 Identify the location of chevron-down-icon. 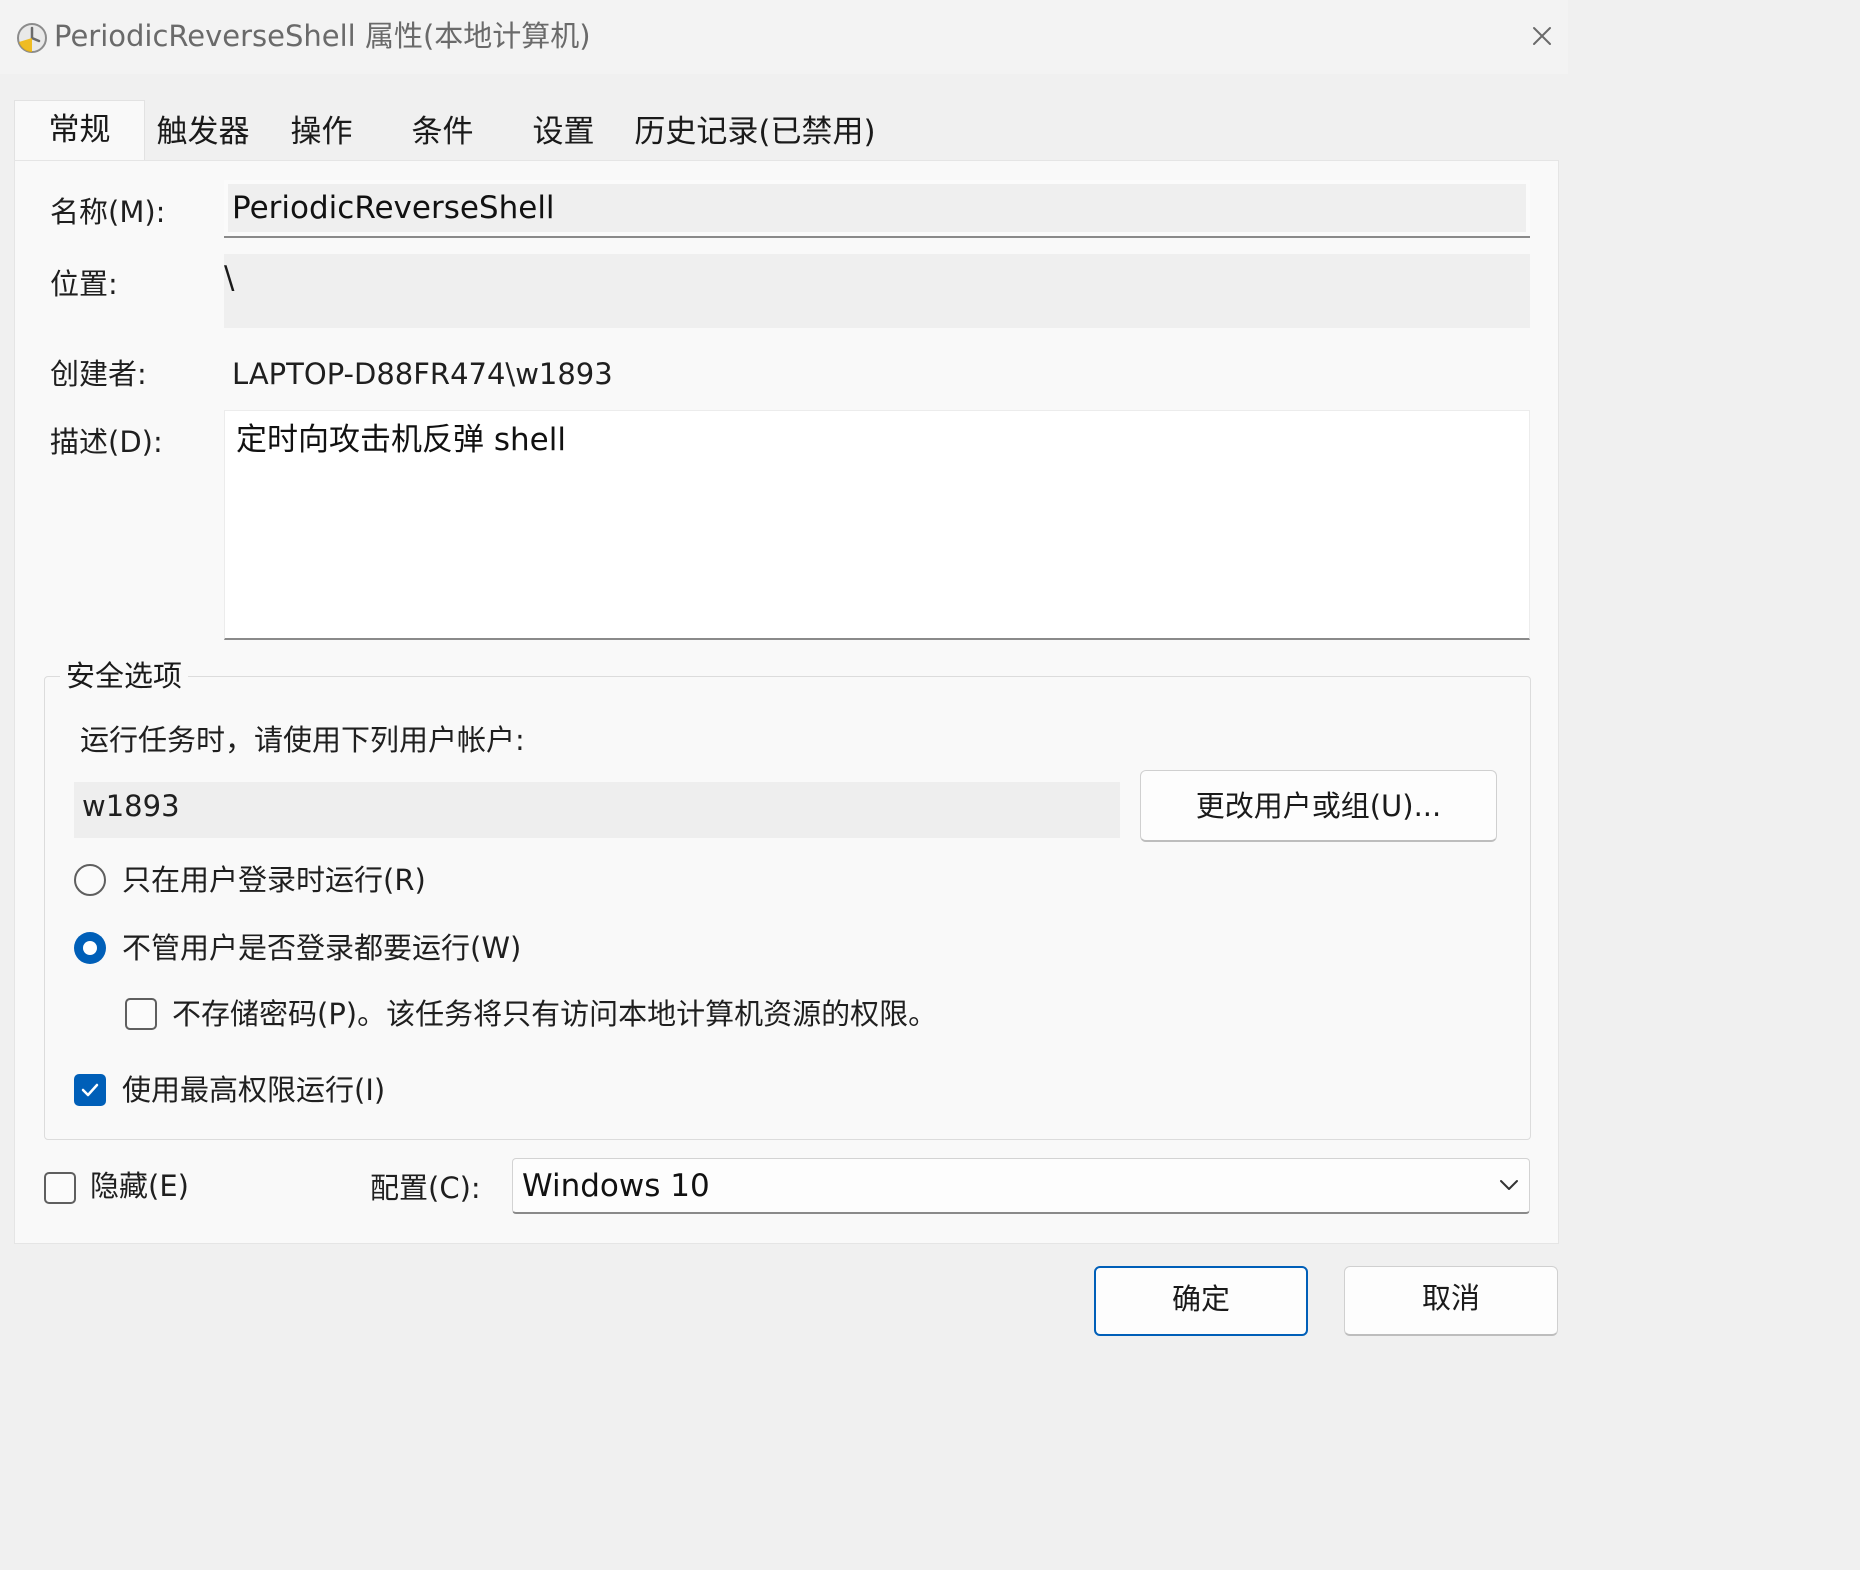
(1509, 1185).